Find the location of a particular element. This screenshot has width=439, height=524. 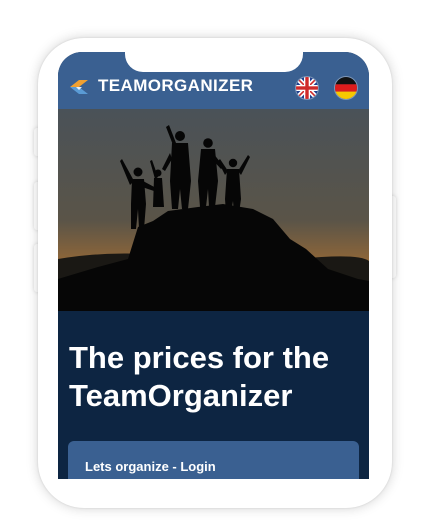

login-button: Lets organize - Login is located at coordinates (213, 460).